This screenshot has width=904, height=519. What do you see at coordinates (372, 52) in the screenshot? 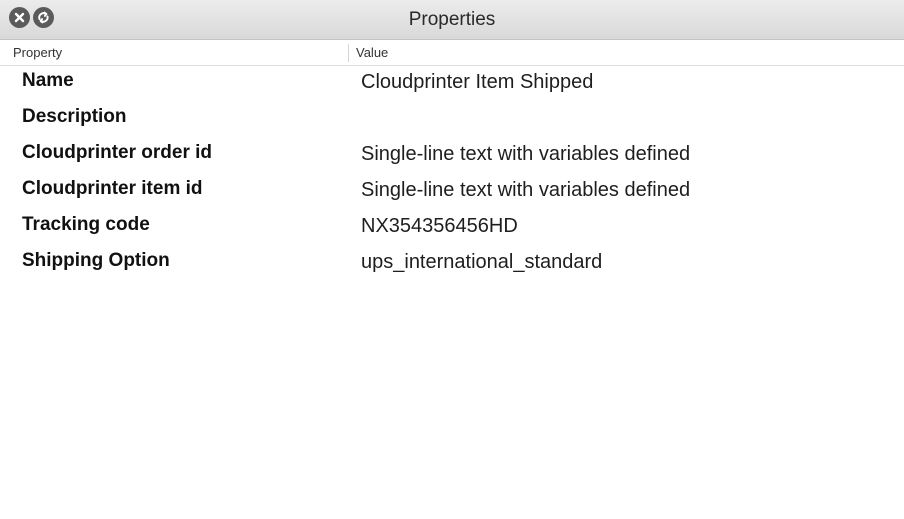
I see `column-header-value: Value` at bounding box center [372, 52].